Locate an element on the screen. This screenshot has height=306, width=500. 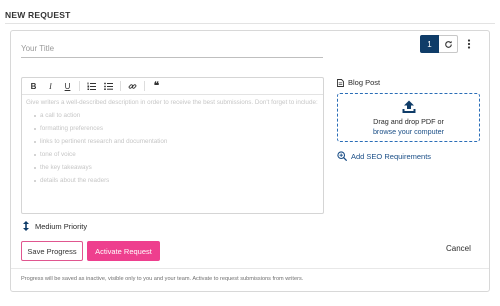
link-button is located at coordinates (132, 86).